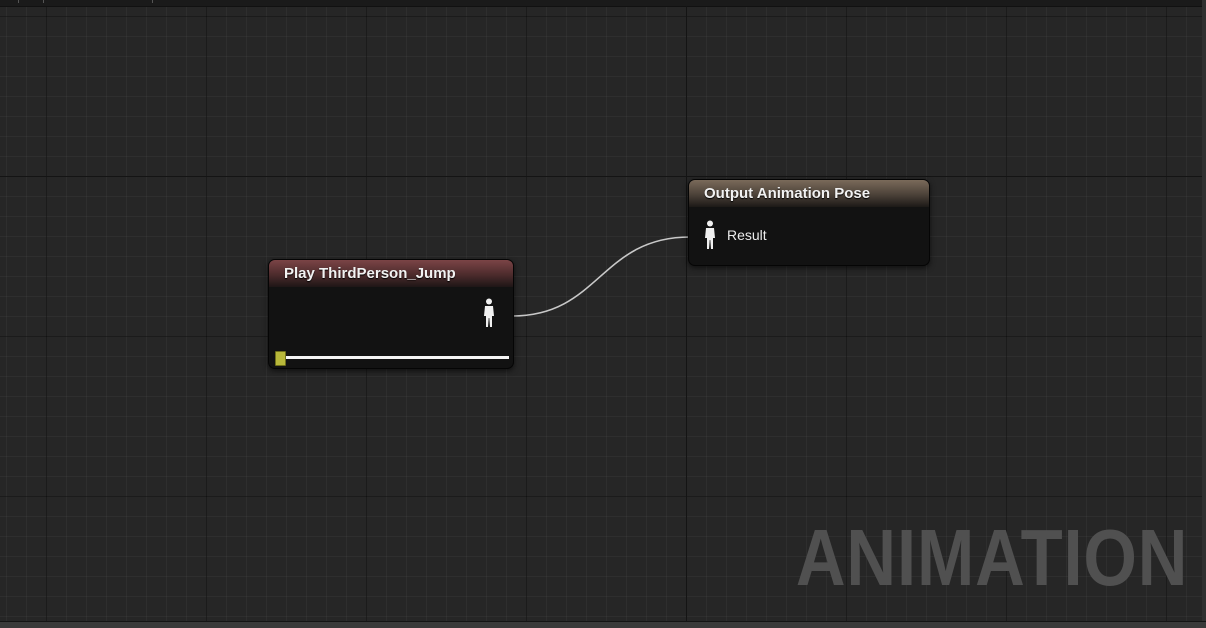  What do you see at coordinates (601, 176) in the screenshot?
I see `graph-origin-axis-horizontal` at bounding box center [601, 176].